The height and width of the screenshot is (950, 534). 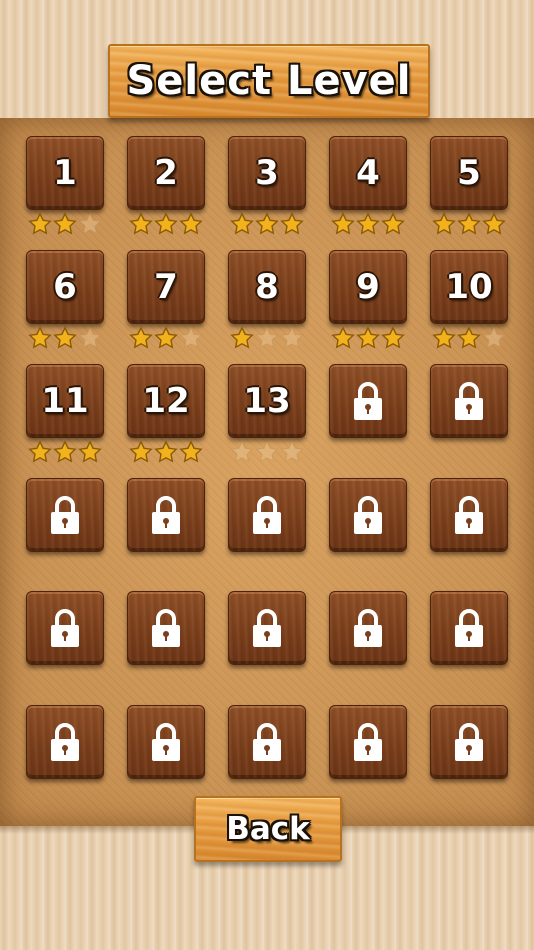 I want to click on level-cell: 2, so click(x=166, y=185).